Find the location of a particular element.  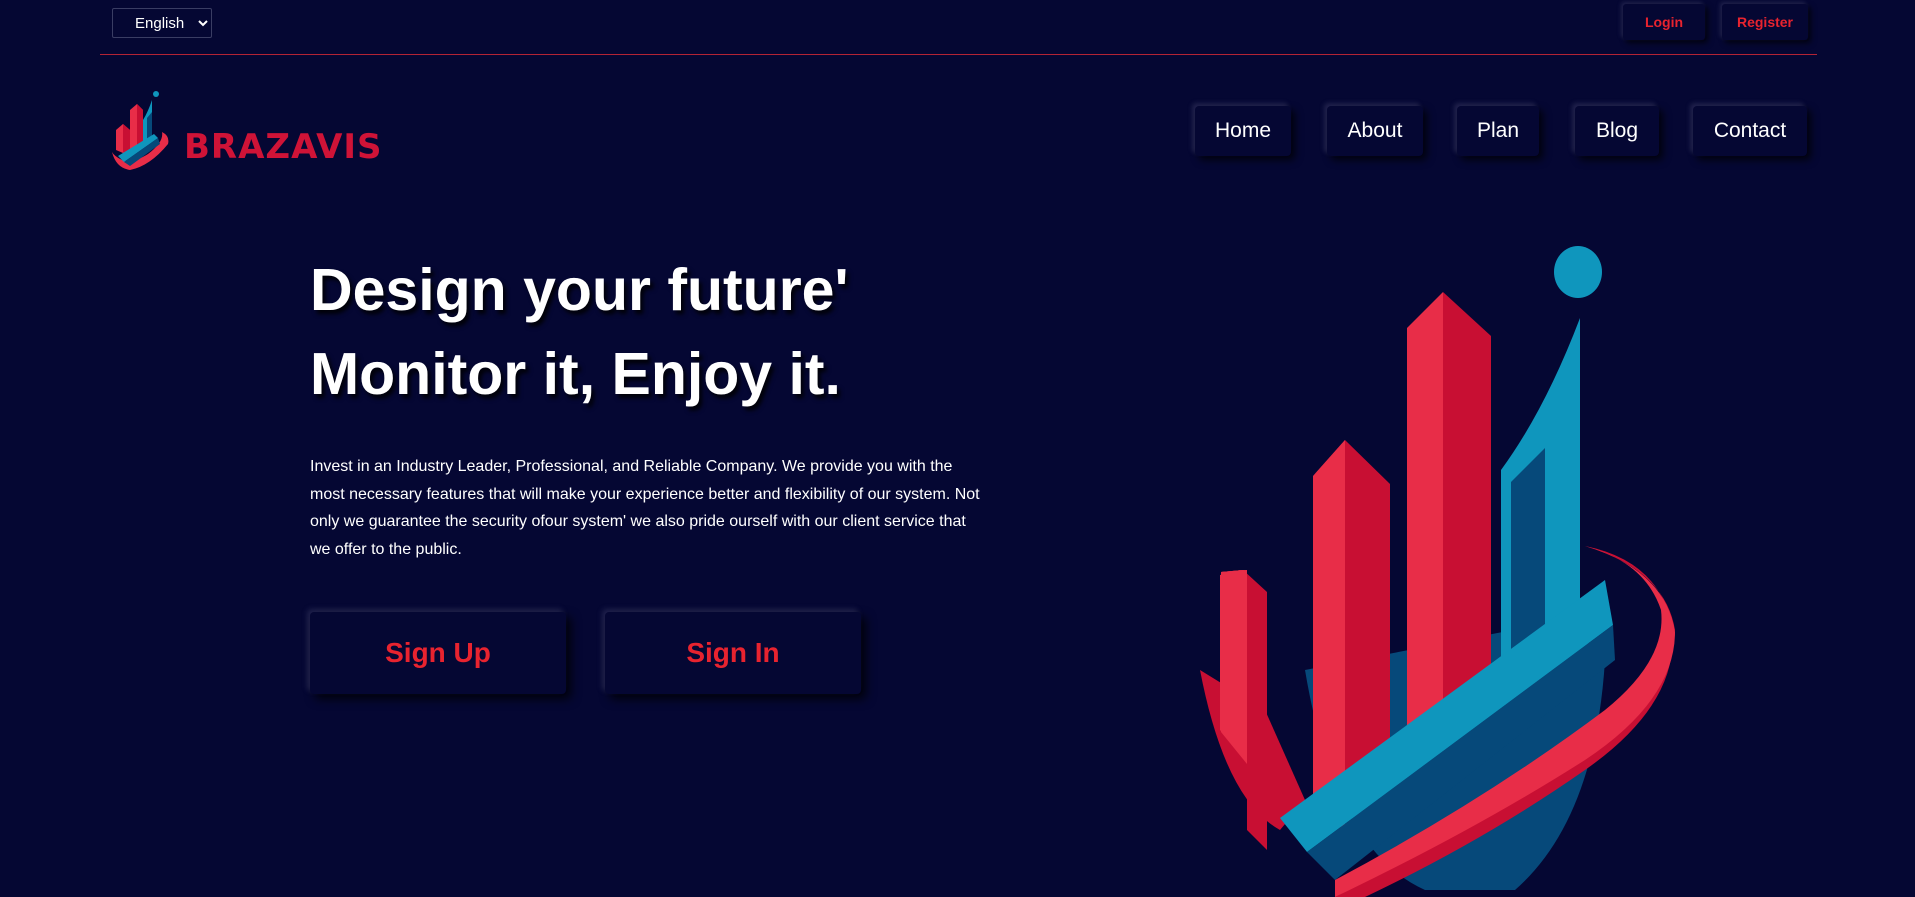

brand-logo: BRAZAVIS is located at coordinates (246, 132).